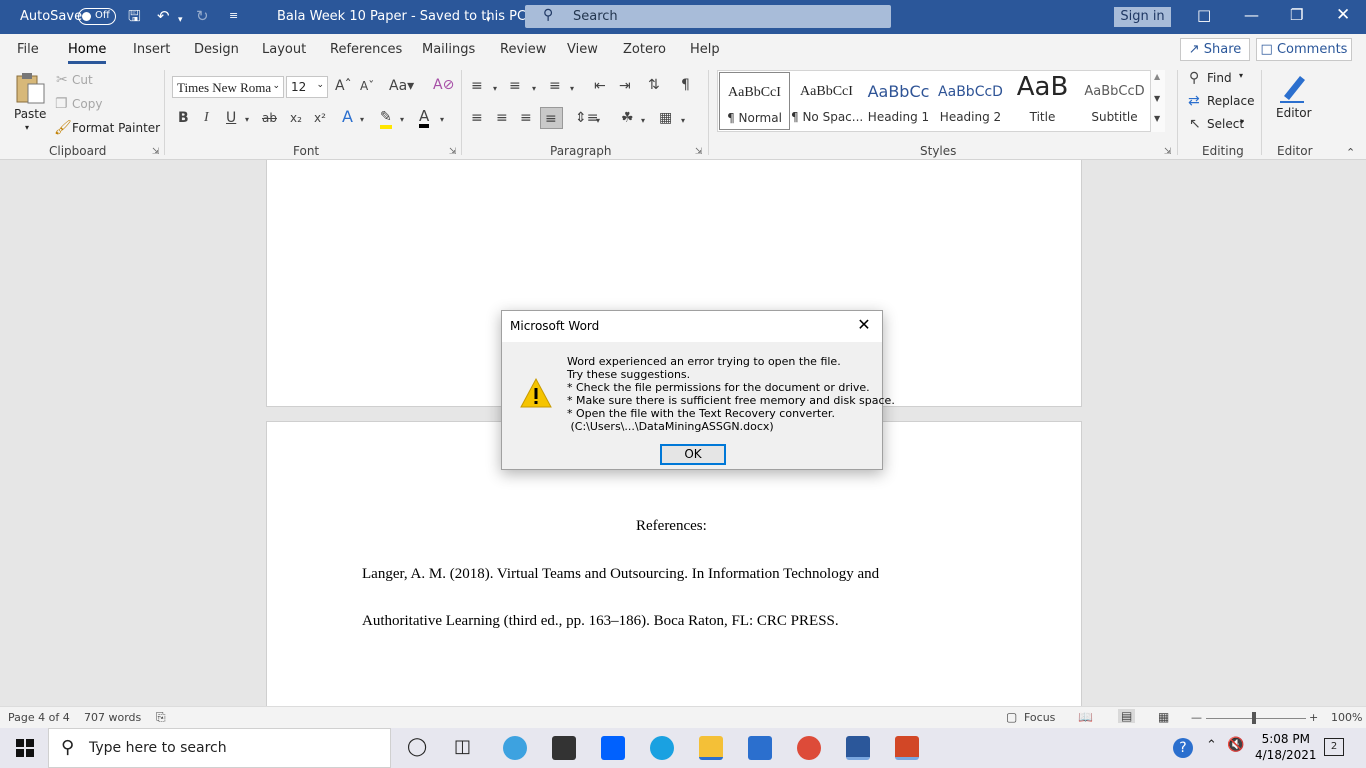 This screenshot has height=768, width=1366. I want to click on ribbon-display-icon: □, so click(1204, 15).